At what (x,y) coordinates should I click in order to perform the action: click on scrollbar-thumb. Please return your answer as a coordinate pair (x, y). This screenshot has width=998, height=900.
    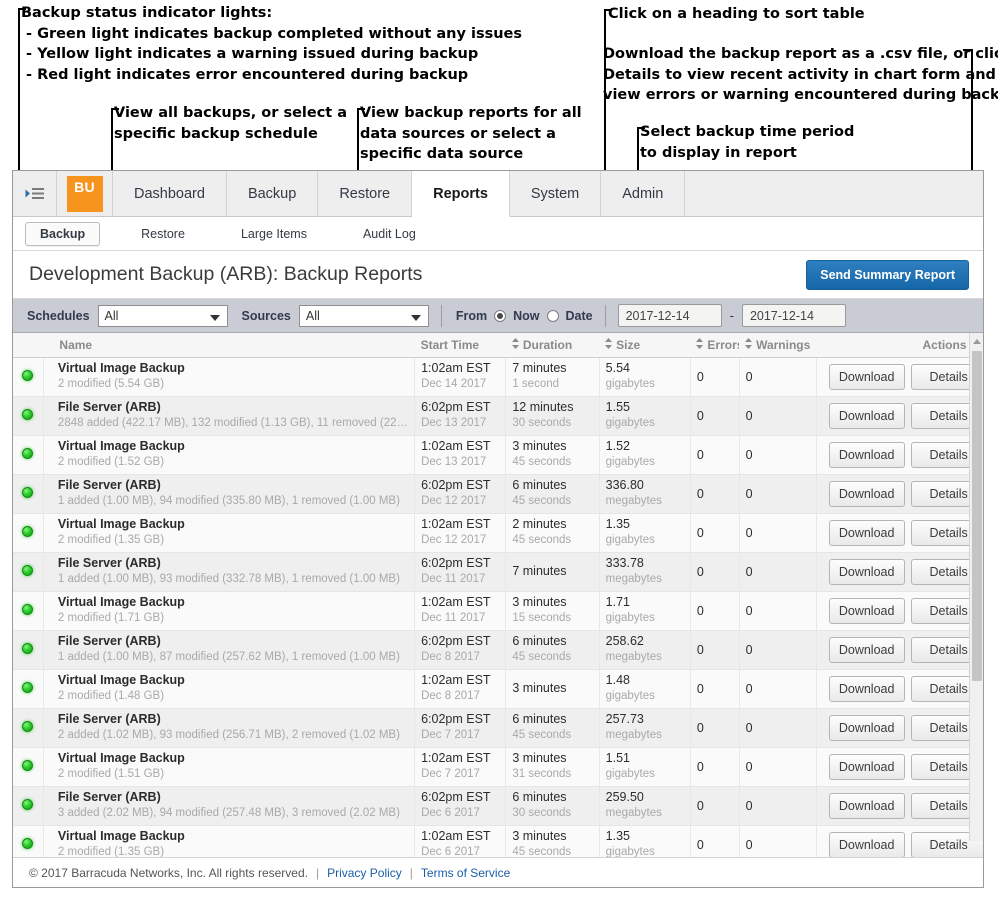
    Looking at the image, I should click on (977, 516).